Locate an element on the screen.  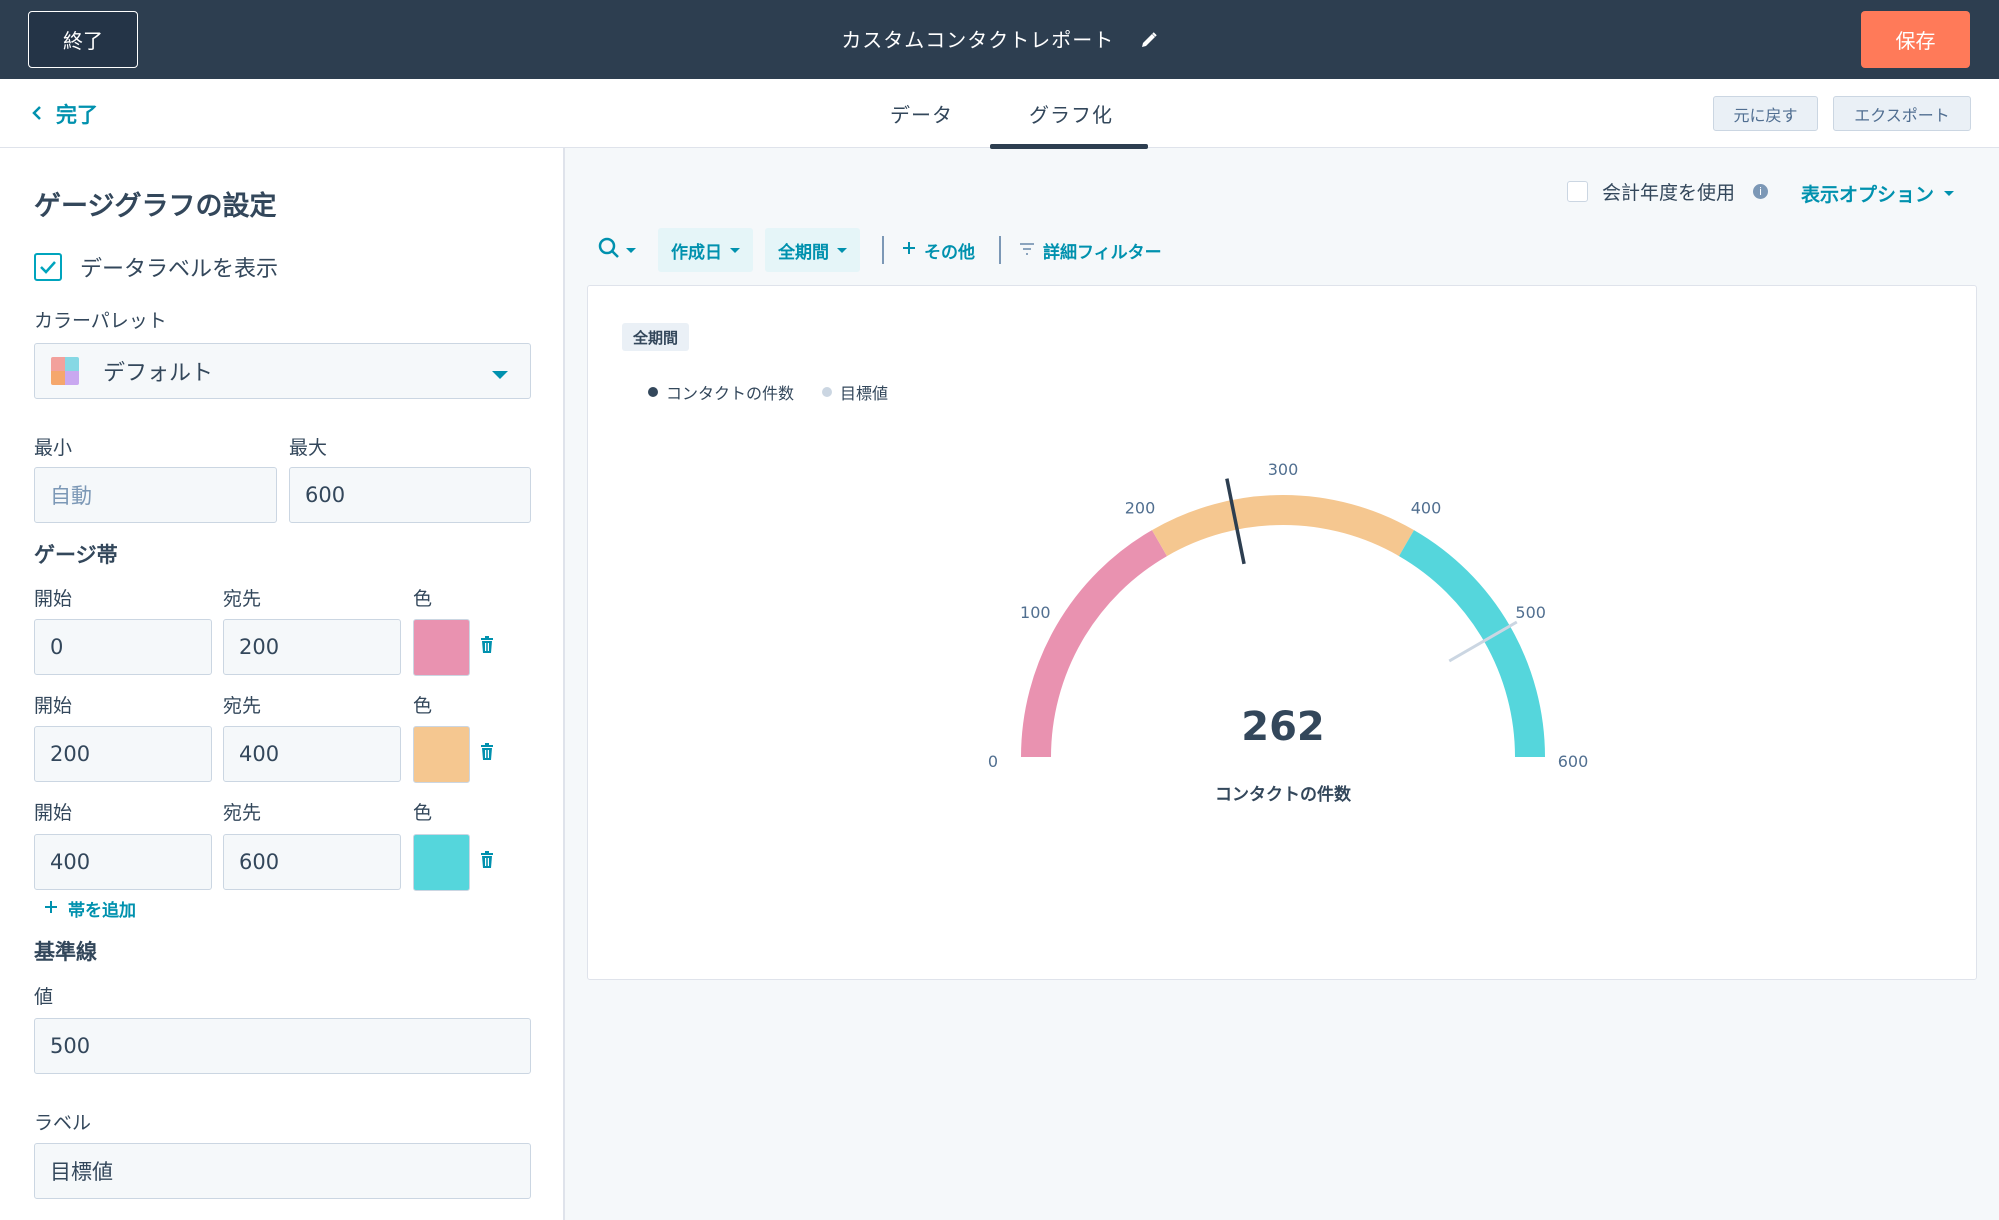
max-input: 600 is located at coordinates (410, 495).